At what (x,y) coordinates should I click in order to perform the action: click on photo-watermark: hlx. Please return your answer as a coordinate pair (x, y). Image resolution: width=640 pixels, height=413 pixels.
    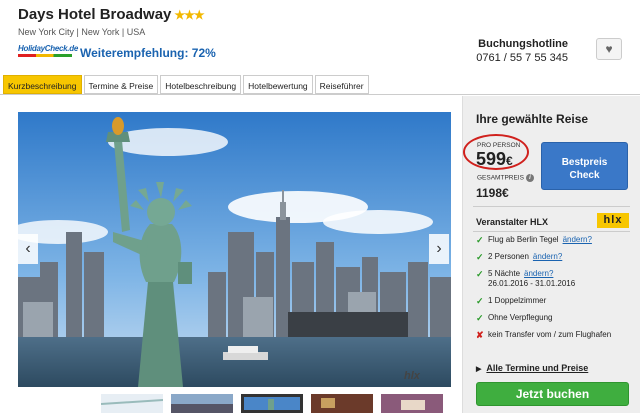
    Looking at the image, I should click on (412, 376).